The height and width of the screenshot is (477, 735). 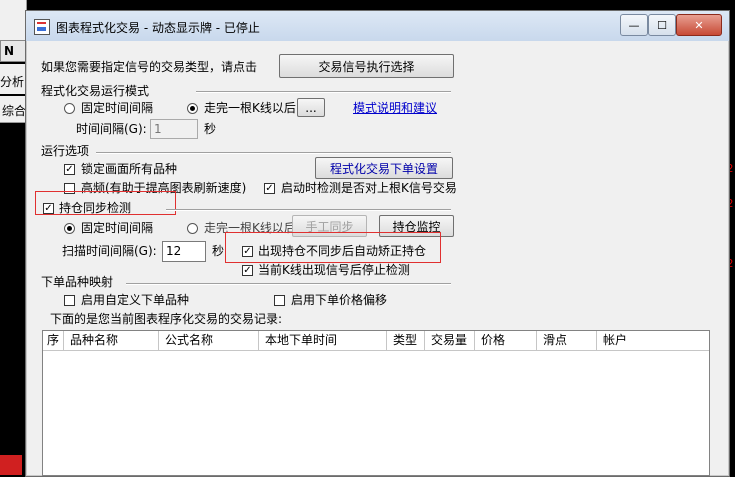 What do you see at coordinates (117, 108) in the screenshot?
I see `run-mode-fixed-label: 固定时间间隔` at bounding box center [117, 108].